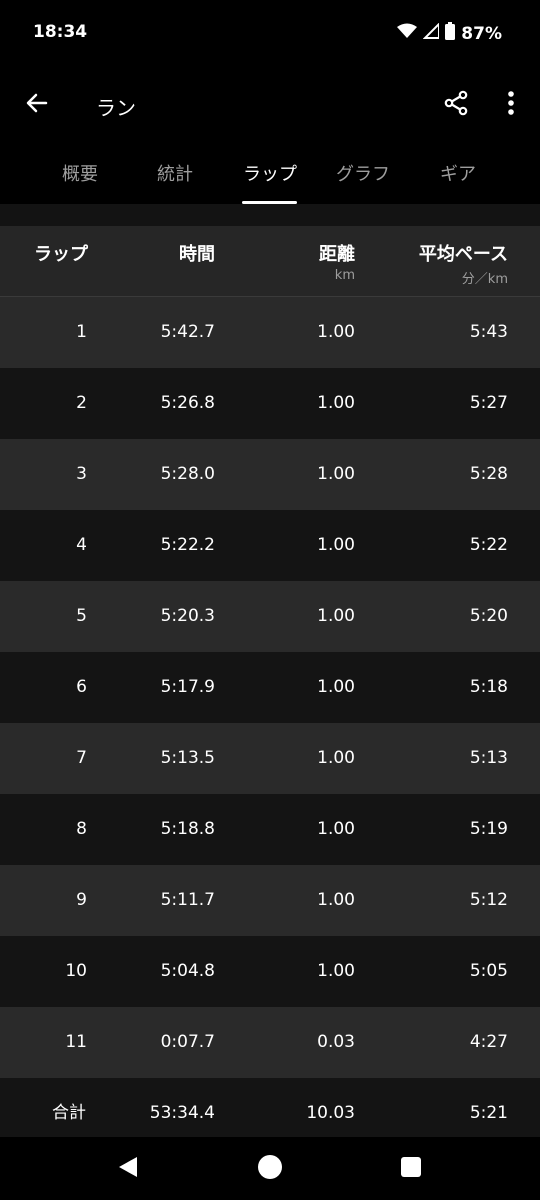  Describe the element at coordinates (197, 254) in the screenshot. I see `header-time: 時間` at that location.